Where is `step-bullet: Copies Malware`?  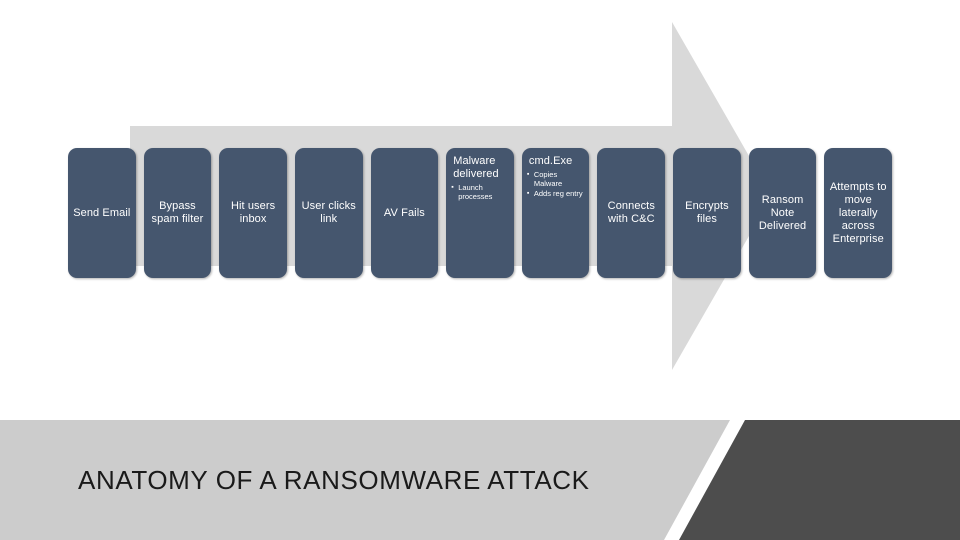 step-bullet: Copies Malware is located at coordinates (556, 179).